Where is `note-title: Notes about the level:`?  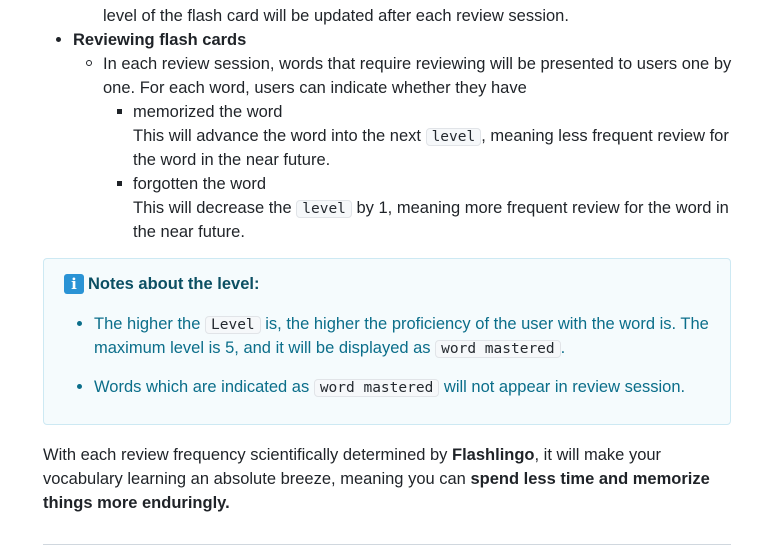 note-title: Notes about the level: is located at coordinates (174, 284).